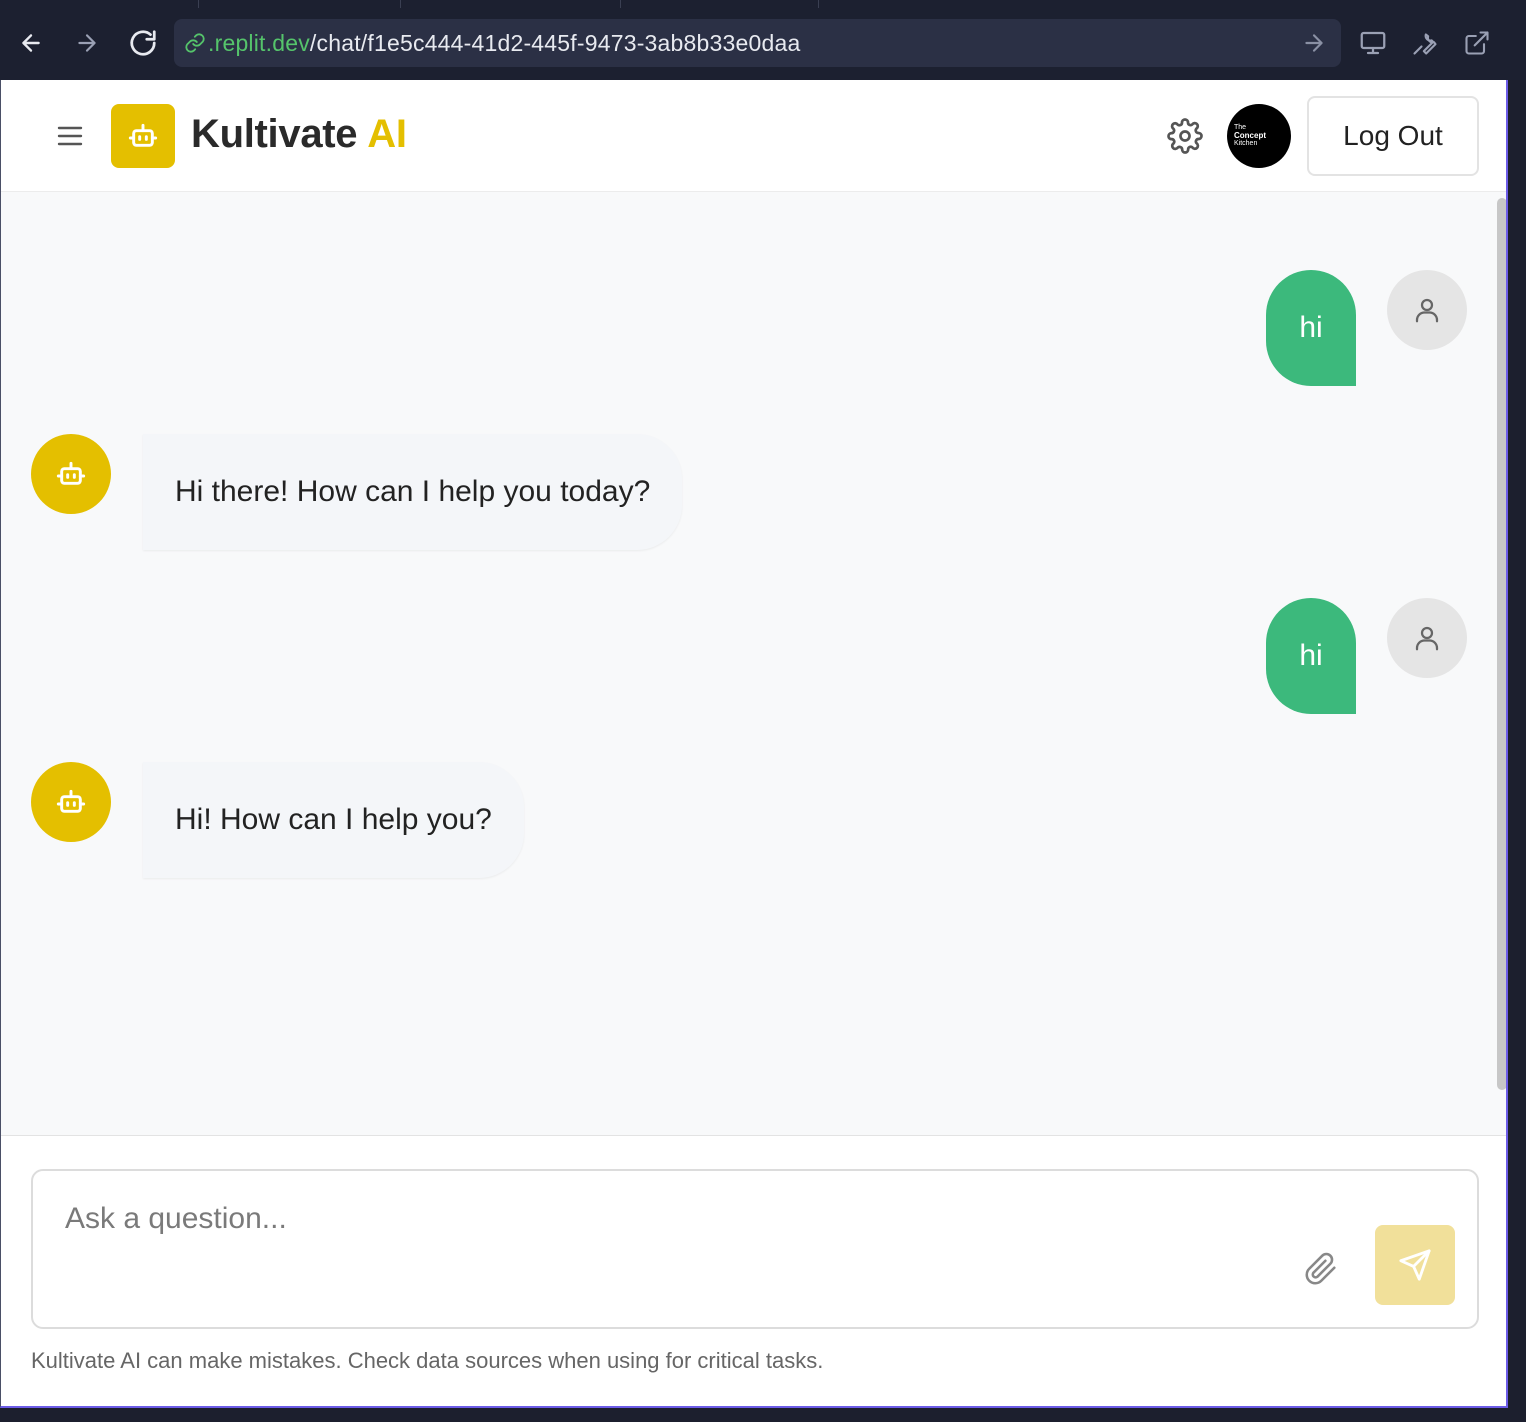  I want to click on menu-button, so click(70, 136).